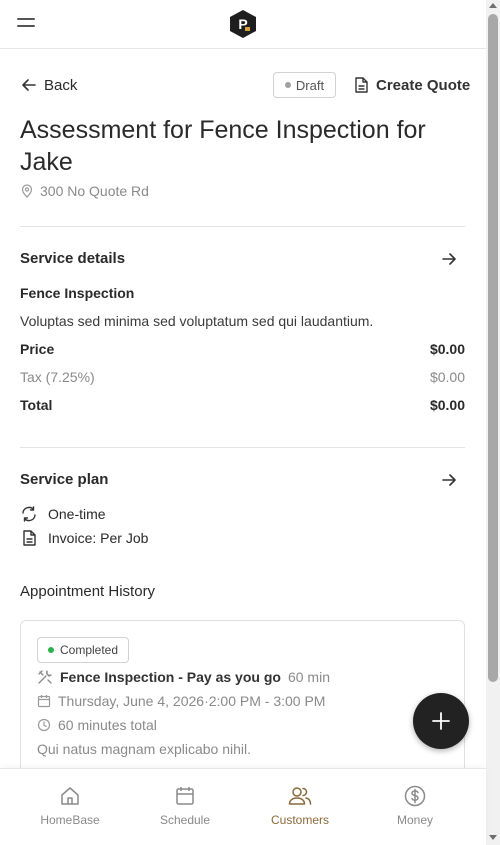 The width and height of the screenshot is (500, 845). I want to click on plan-frequency: One-time, so click(63, 514).